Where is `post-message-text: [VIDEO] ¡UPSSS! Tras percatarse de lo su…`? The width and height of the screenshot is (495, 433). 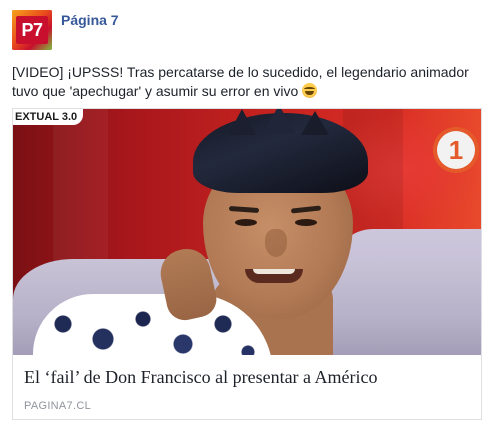 post-message-text: [VIDEO] ¡UPSSS! Tras percatarse de lo su… is located at coordinates (240, 81).